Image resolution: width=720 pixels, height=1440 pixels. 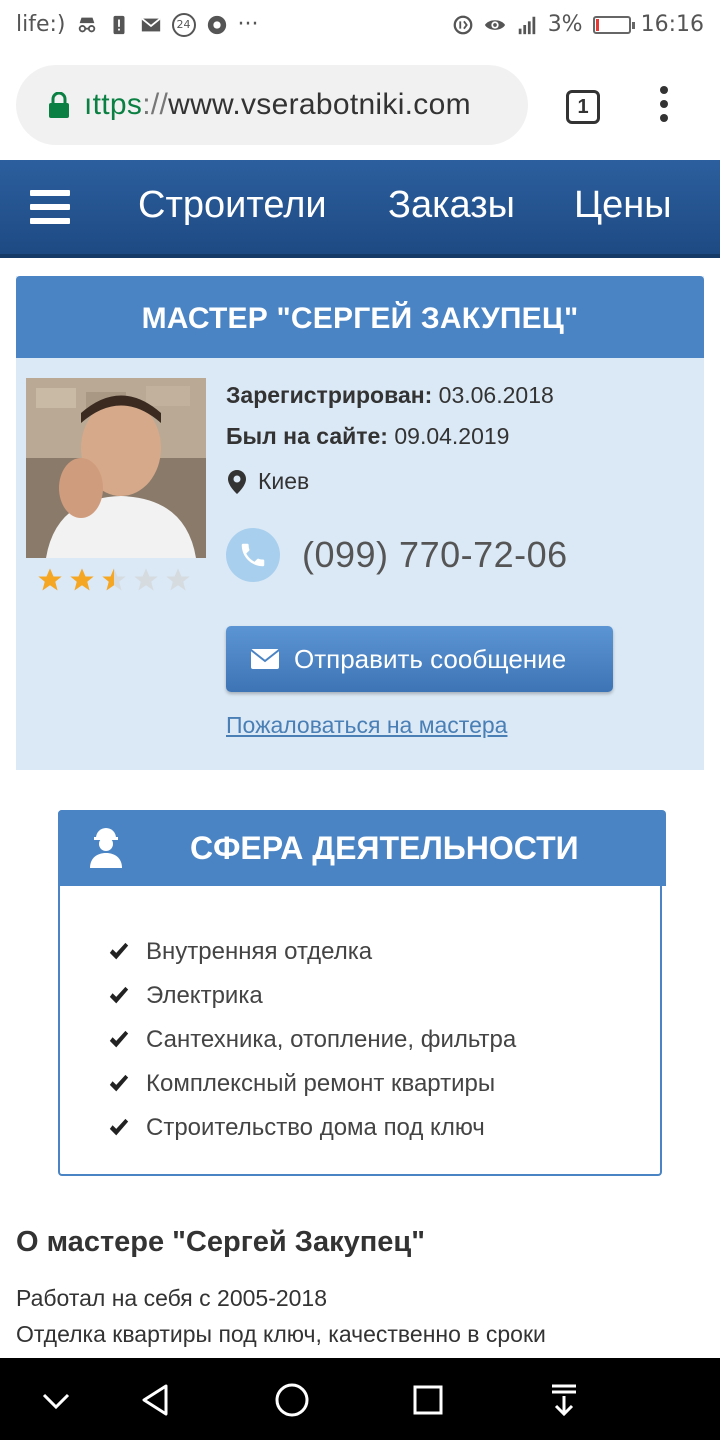 I want to click on news-badge-icon: 24, so click(x=183, y=24).